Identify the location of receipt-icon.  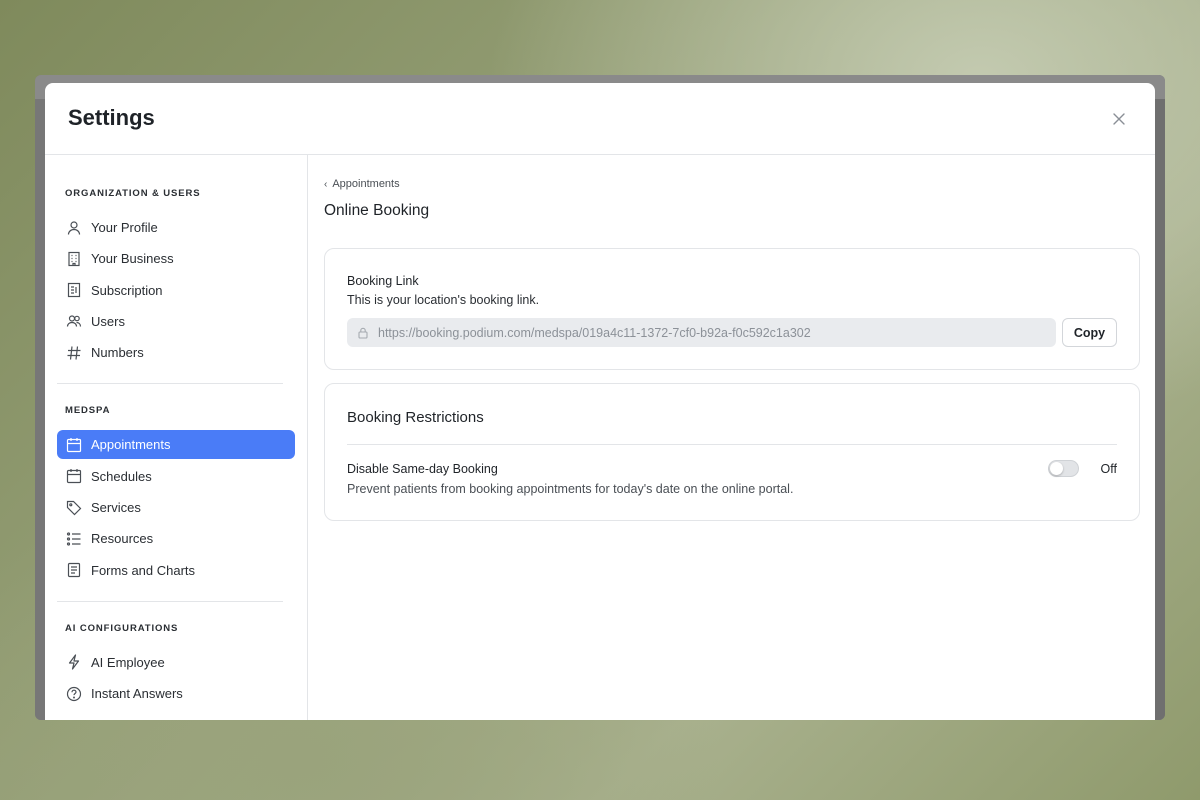
(74, 290).